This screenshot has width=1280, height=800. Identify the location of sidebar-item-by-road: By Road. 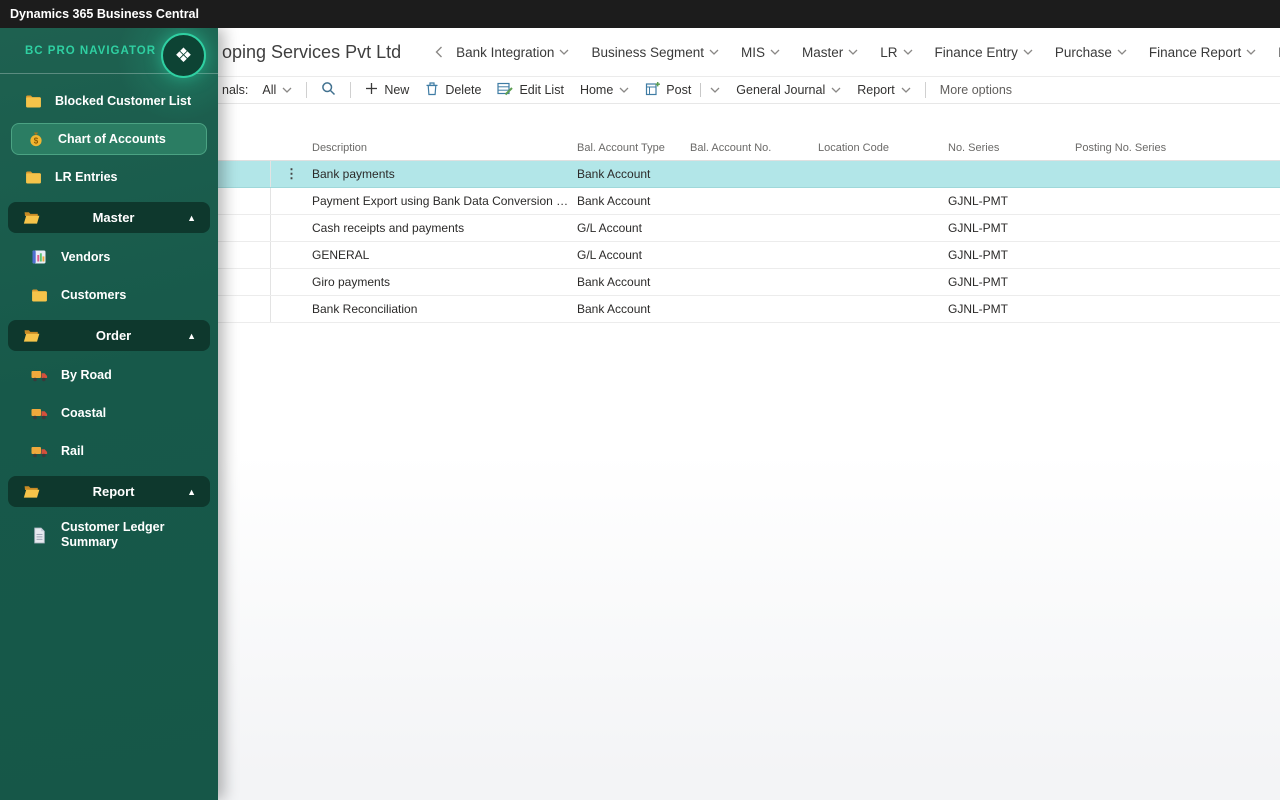
(109, 375).